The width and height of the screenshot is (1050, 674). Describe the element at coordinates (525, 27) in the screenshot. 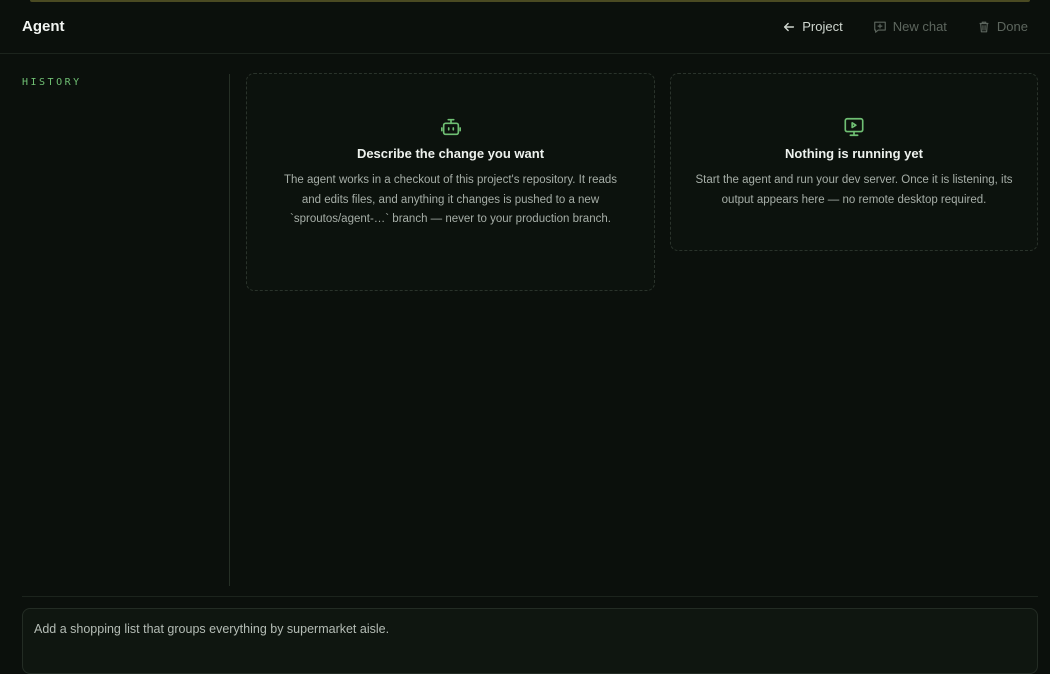

I see `app-header: Agent Project New chat Done` at that location.